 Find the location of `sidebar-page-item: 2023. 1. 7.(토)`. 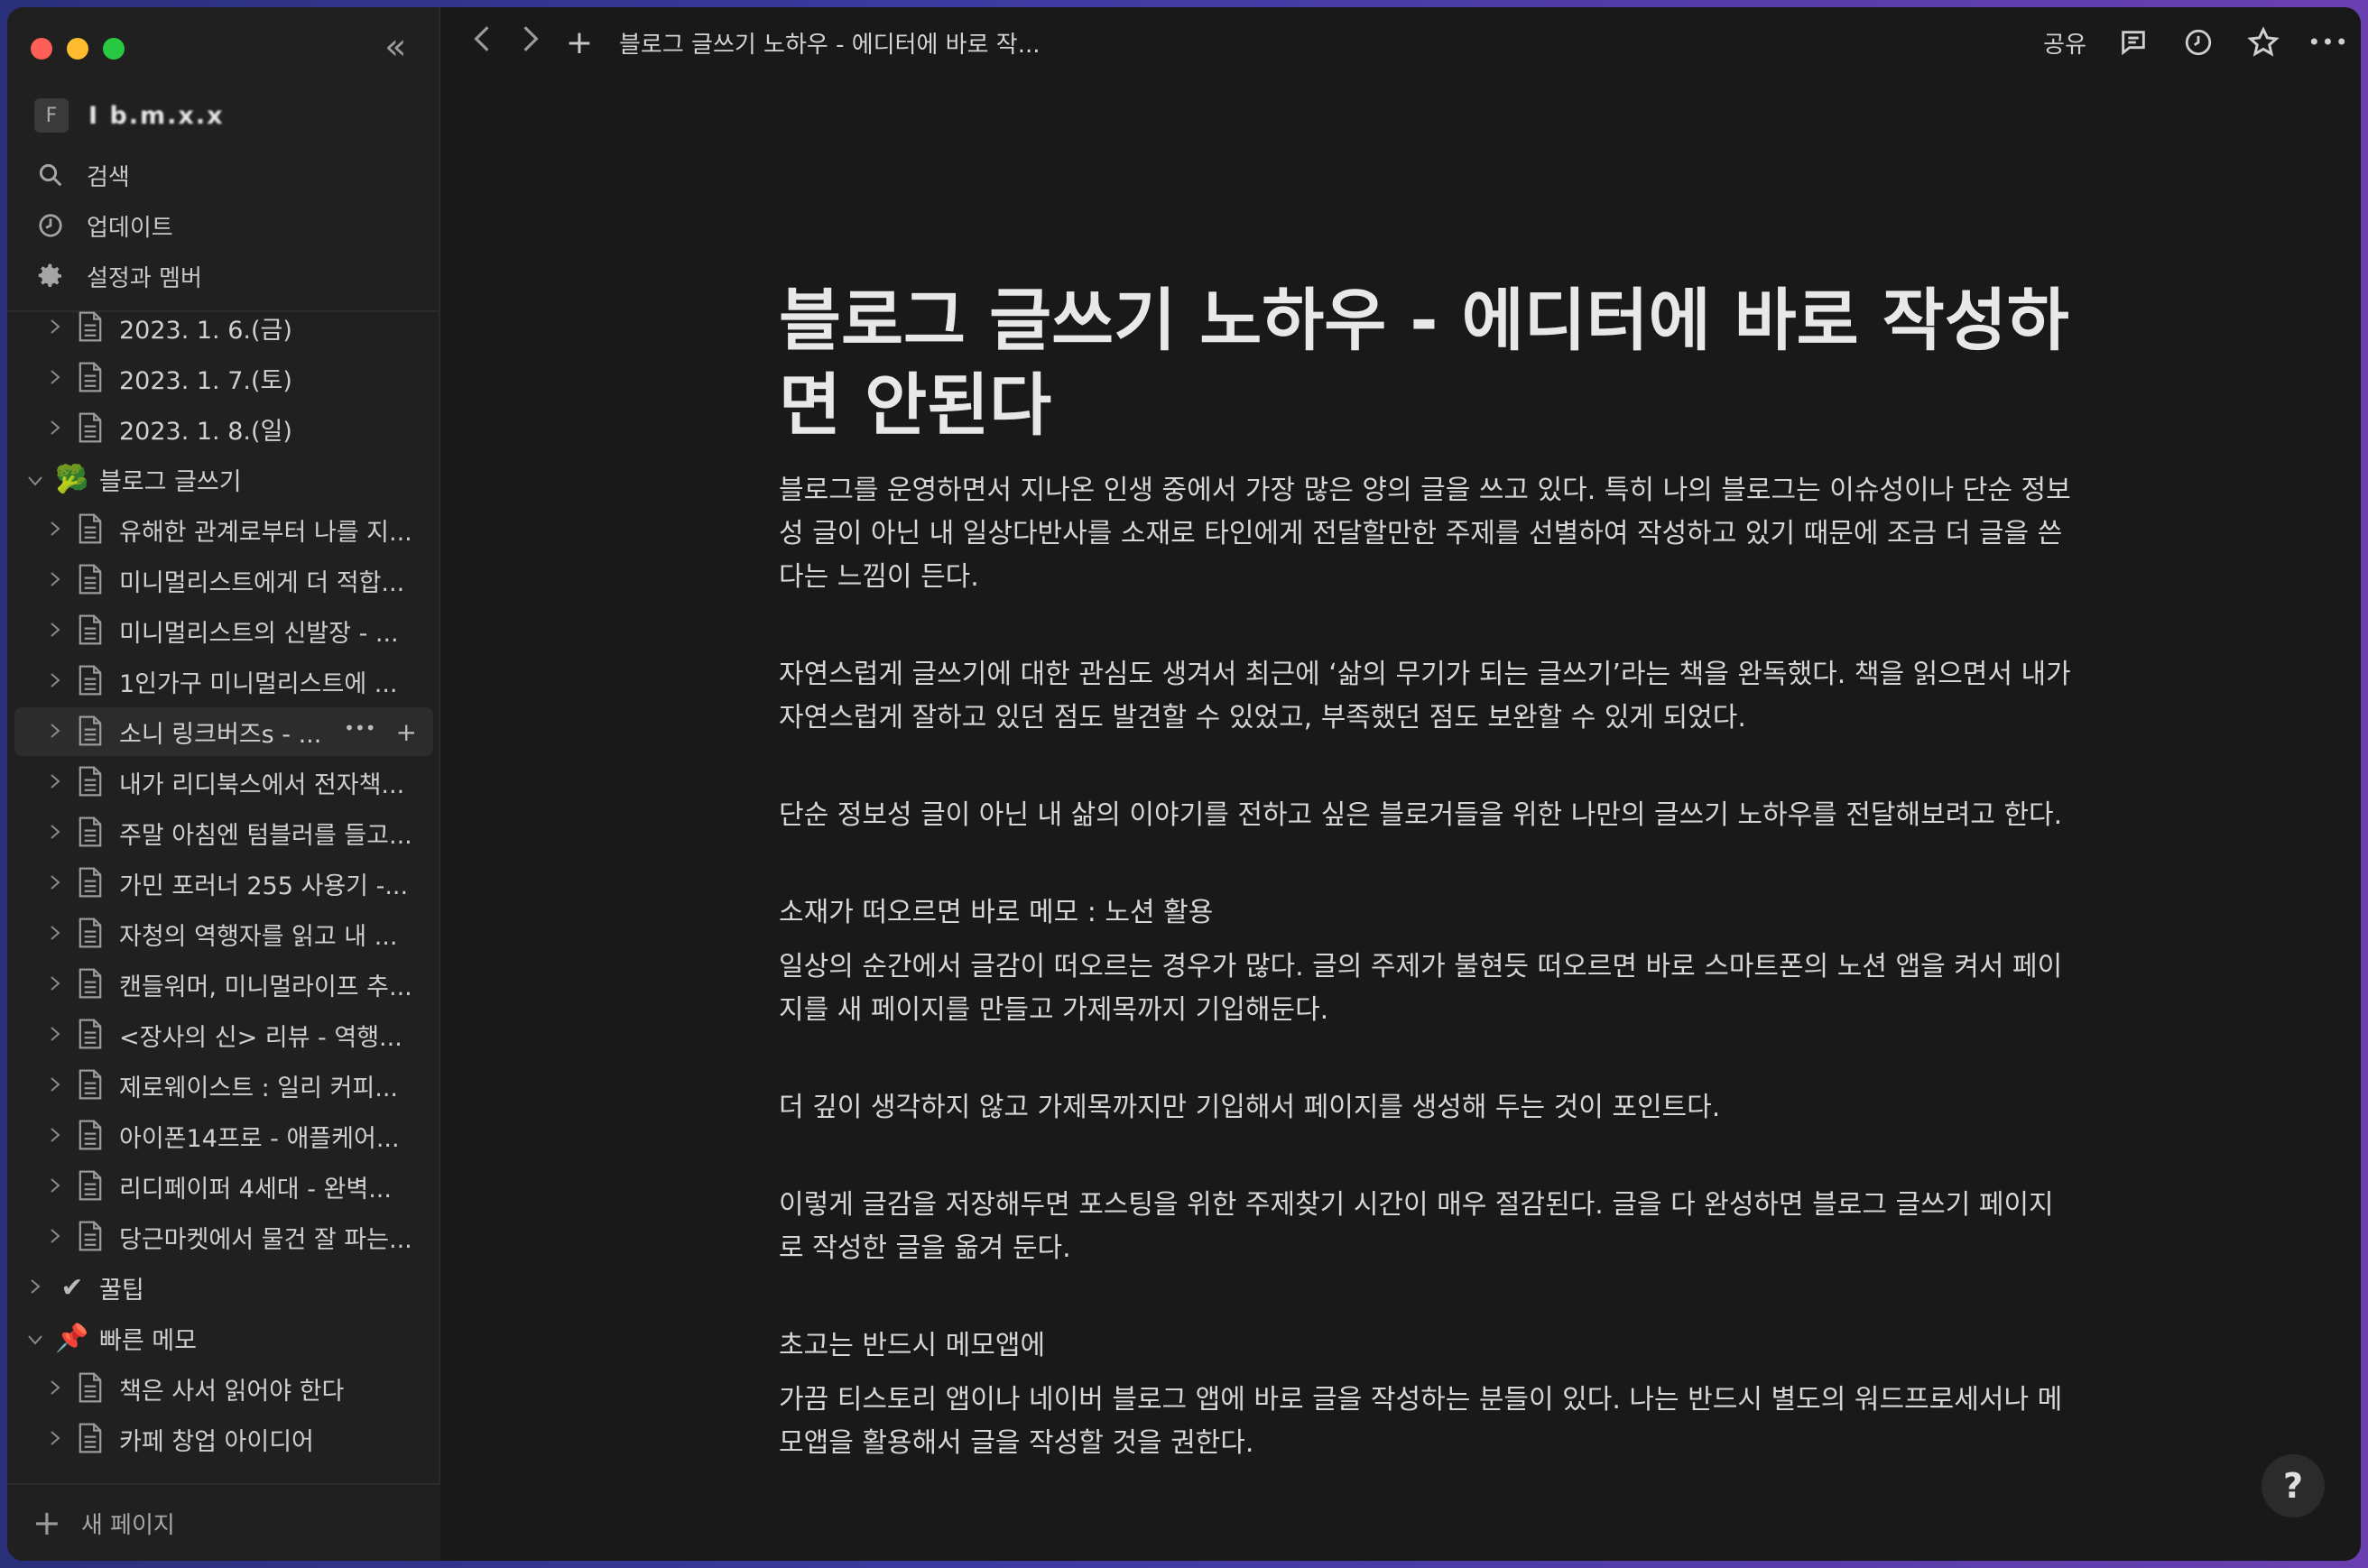

sidebar-page-item: 2023. 1. 7.(토) is located at coordinates (223, 378).